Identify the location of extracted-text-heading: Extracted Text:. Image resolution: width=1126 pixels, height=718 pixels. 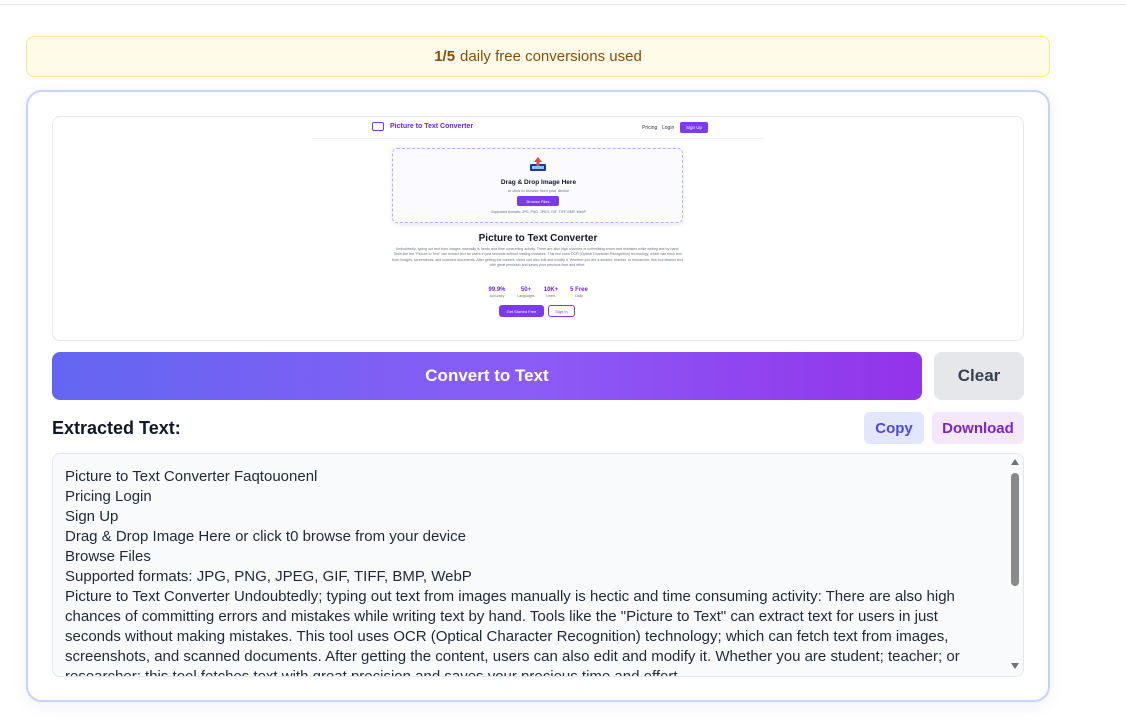
(116, 428).